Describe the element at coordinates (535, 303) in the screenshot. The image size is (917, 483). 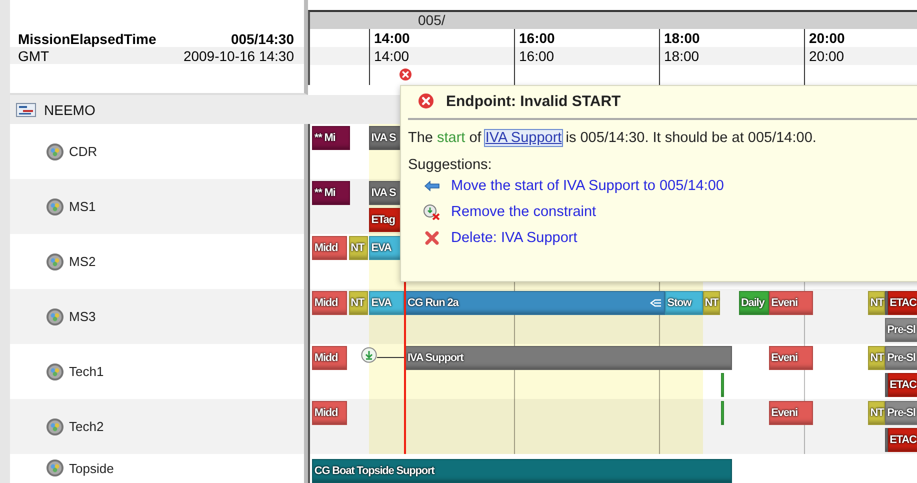
I see `activity-bar: CG Run 2a` at that location.